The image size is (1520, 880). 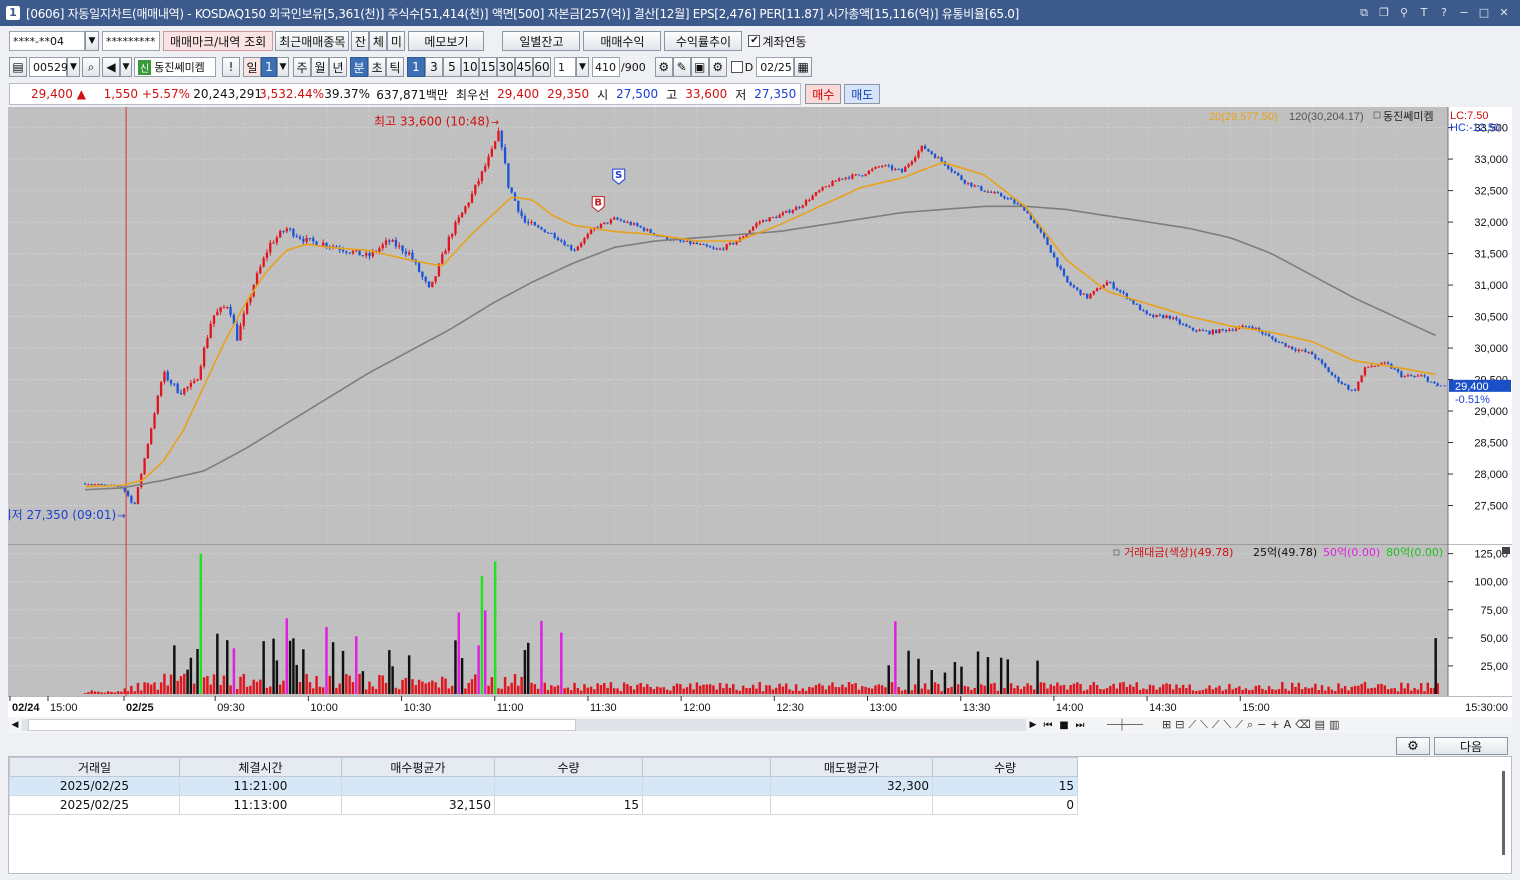 I want to click on table-row: 2025/02/25 11:13:00 32,150 15 0, so click(x=543, y=805).